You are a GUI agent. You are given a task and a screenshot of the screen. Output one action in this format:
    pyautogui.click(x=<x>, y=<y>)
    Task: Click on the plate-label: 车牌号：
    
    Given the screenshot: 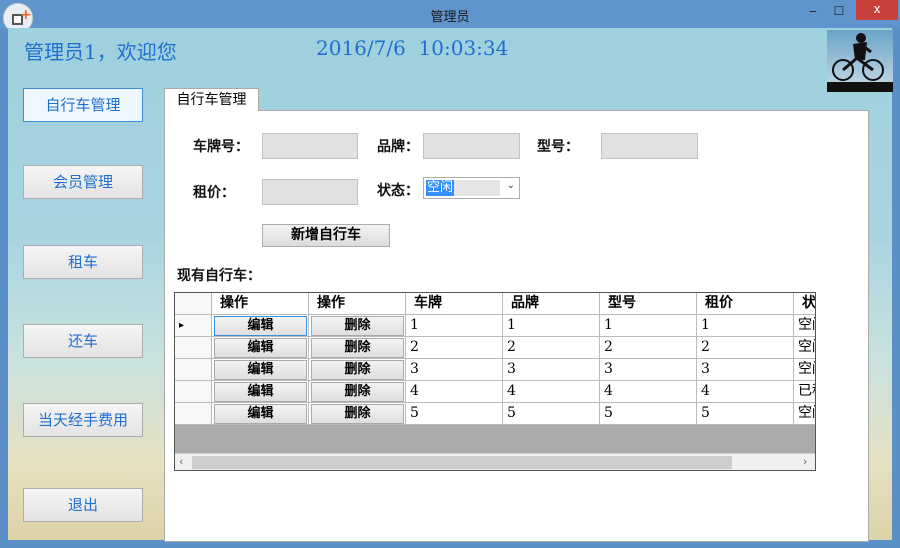 What is the action you would take?
    pyautogui.click(x=221, y=147)
    